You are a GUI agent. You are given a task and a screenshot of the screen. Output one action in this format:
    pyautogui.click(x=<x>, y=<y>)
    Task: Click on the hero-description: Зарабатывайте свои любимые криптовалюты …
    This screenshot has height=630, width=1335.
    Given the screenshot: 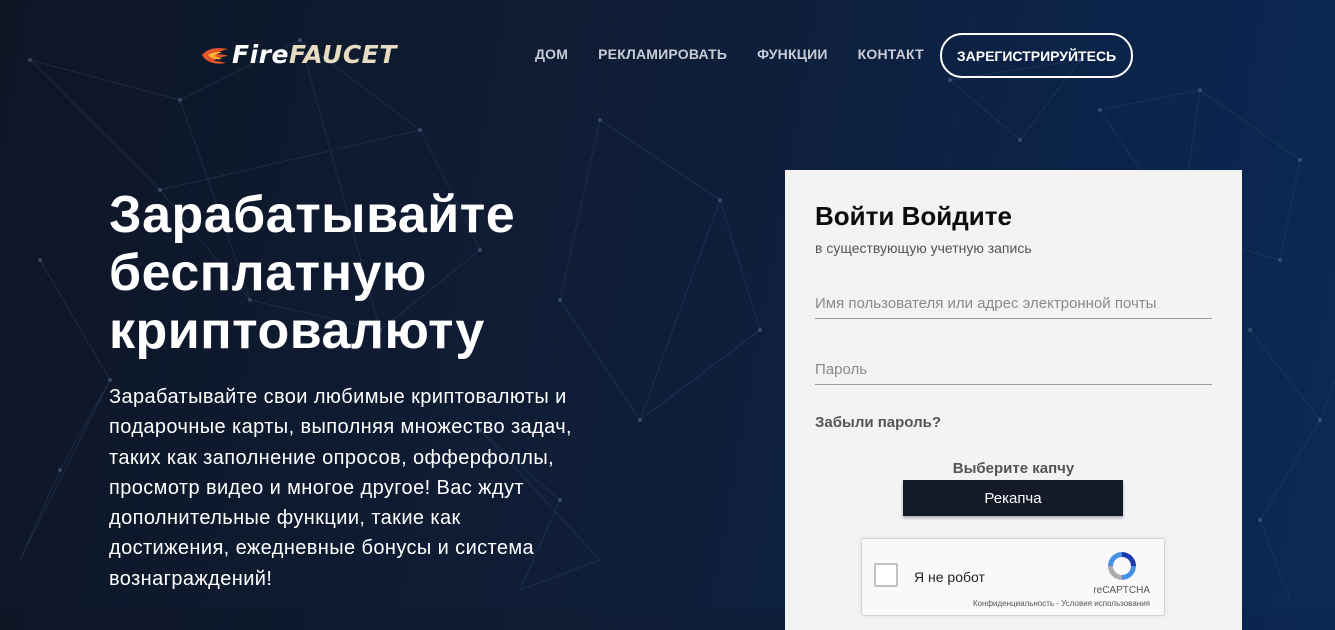 What is the action you would take?
    pyautogui.click(x=340, y=488)
    